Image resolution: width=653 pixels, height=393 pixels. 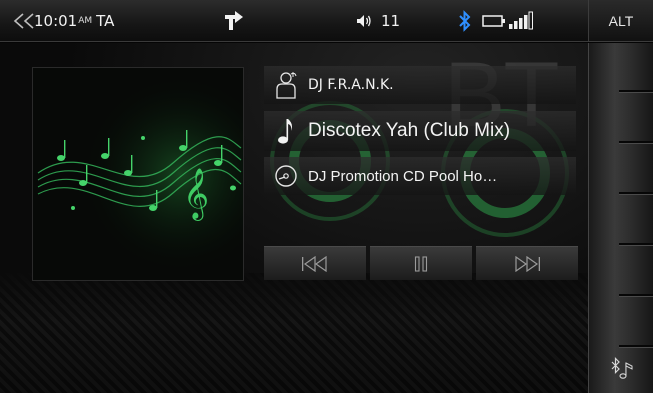 I want to click on title-row: Discotex Yah (Club Mix), so click(x=420, y=131).